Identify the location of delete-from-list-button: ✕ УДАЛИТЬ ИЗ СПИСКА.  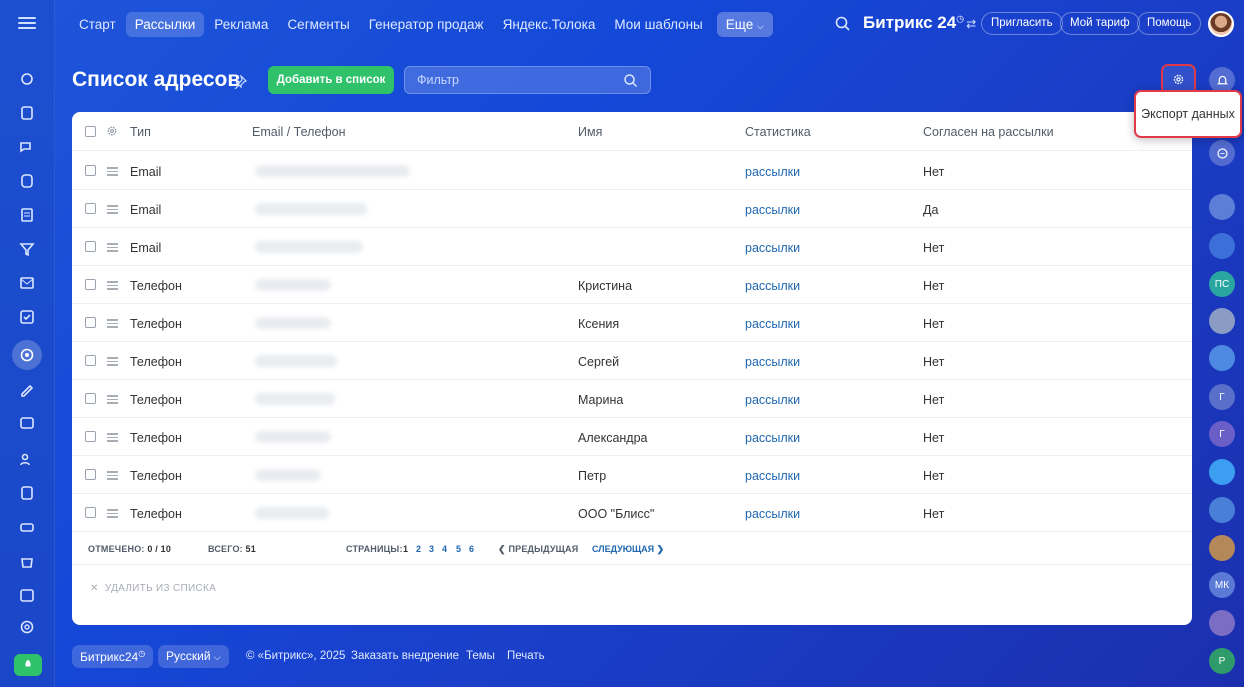
(153, 588).